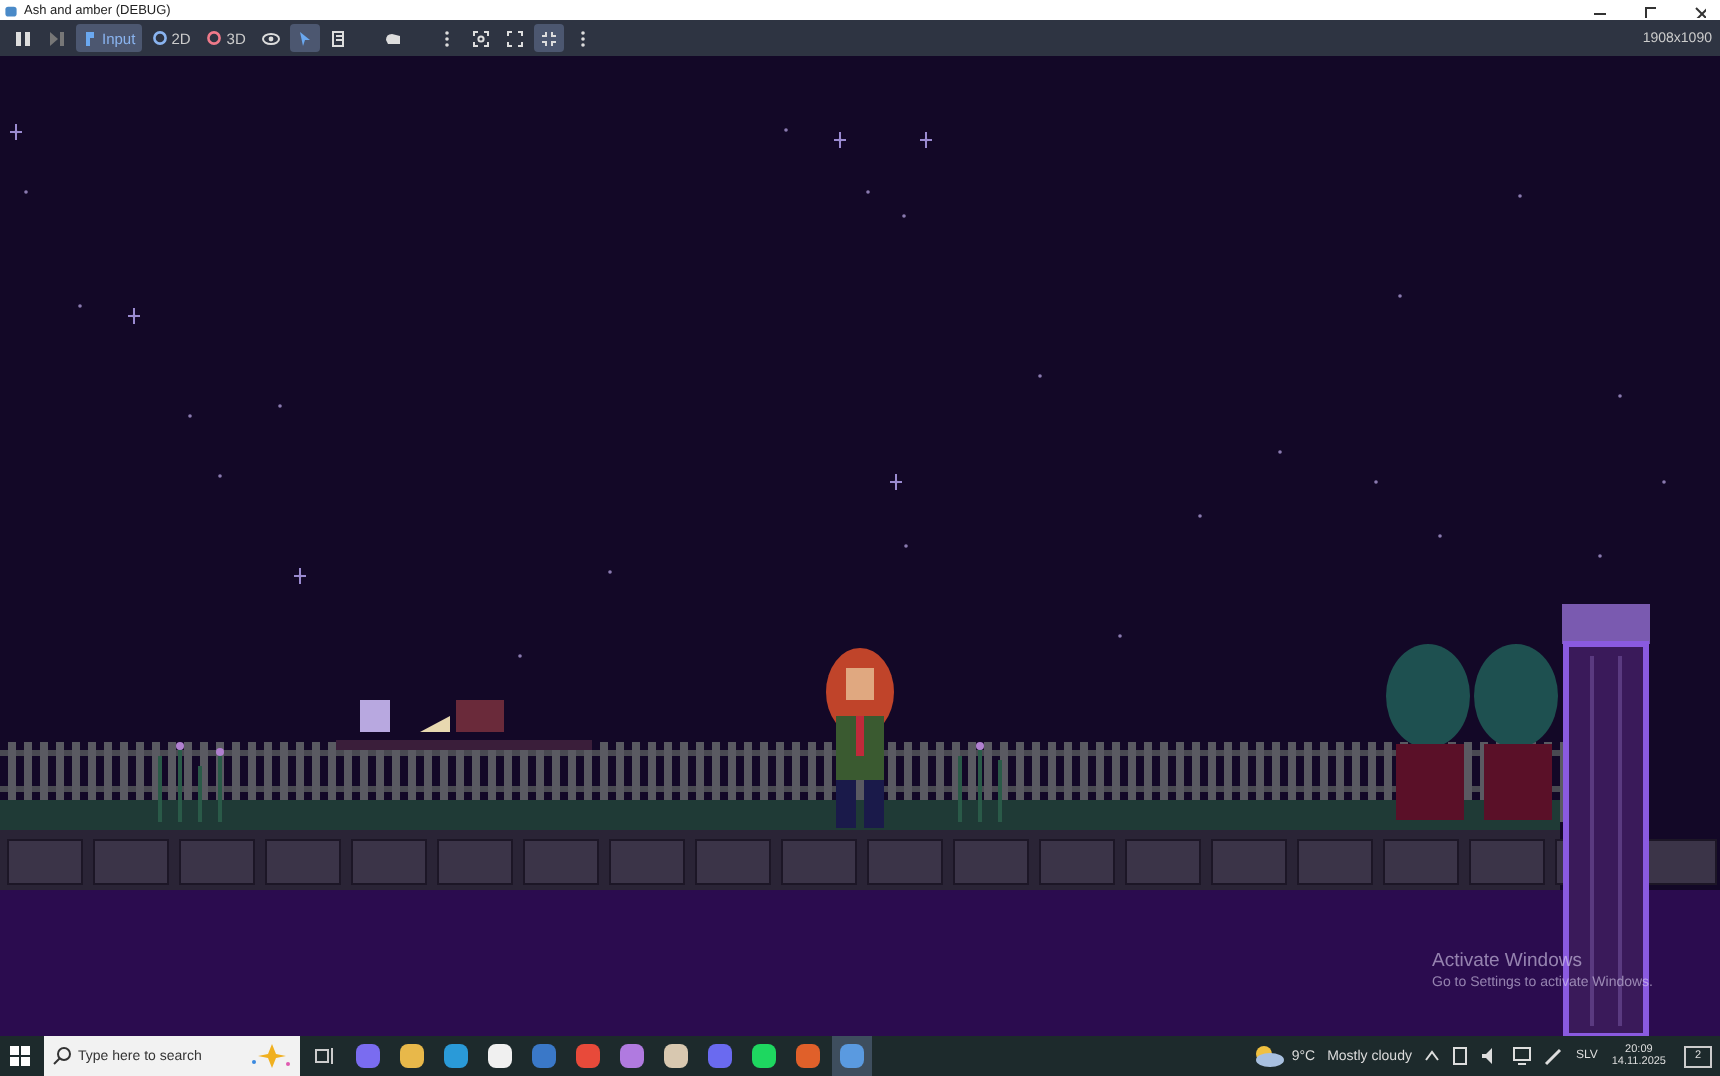  Describe the element at coordinates (548, 38) in the screenshot. I see `collapse-icon` at that location.